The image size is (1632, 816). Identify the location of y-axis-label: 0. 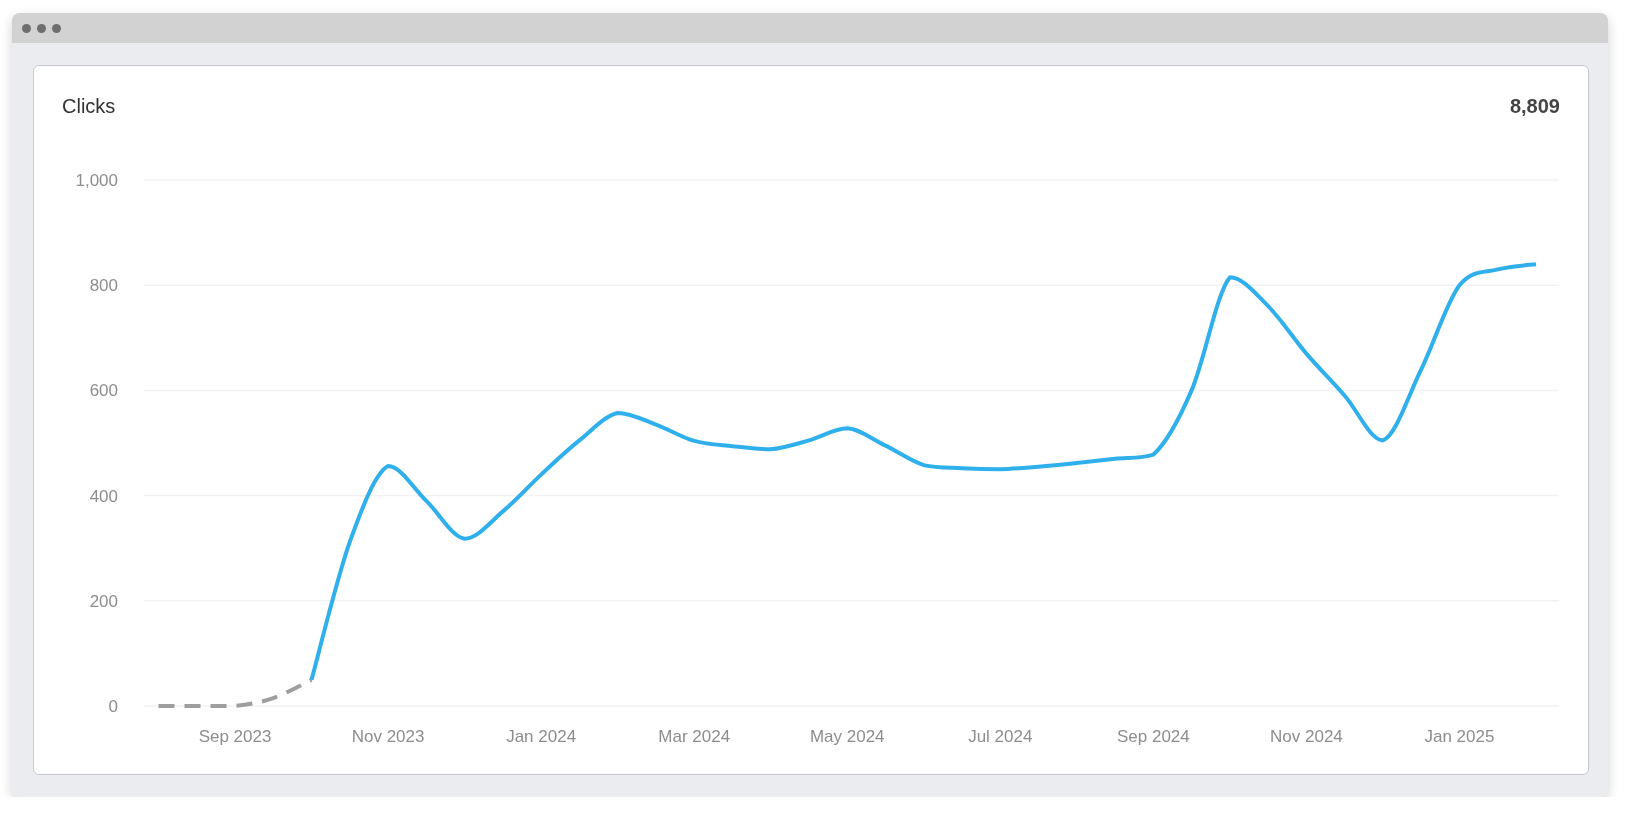
(113, 706).